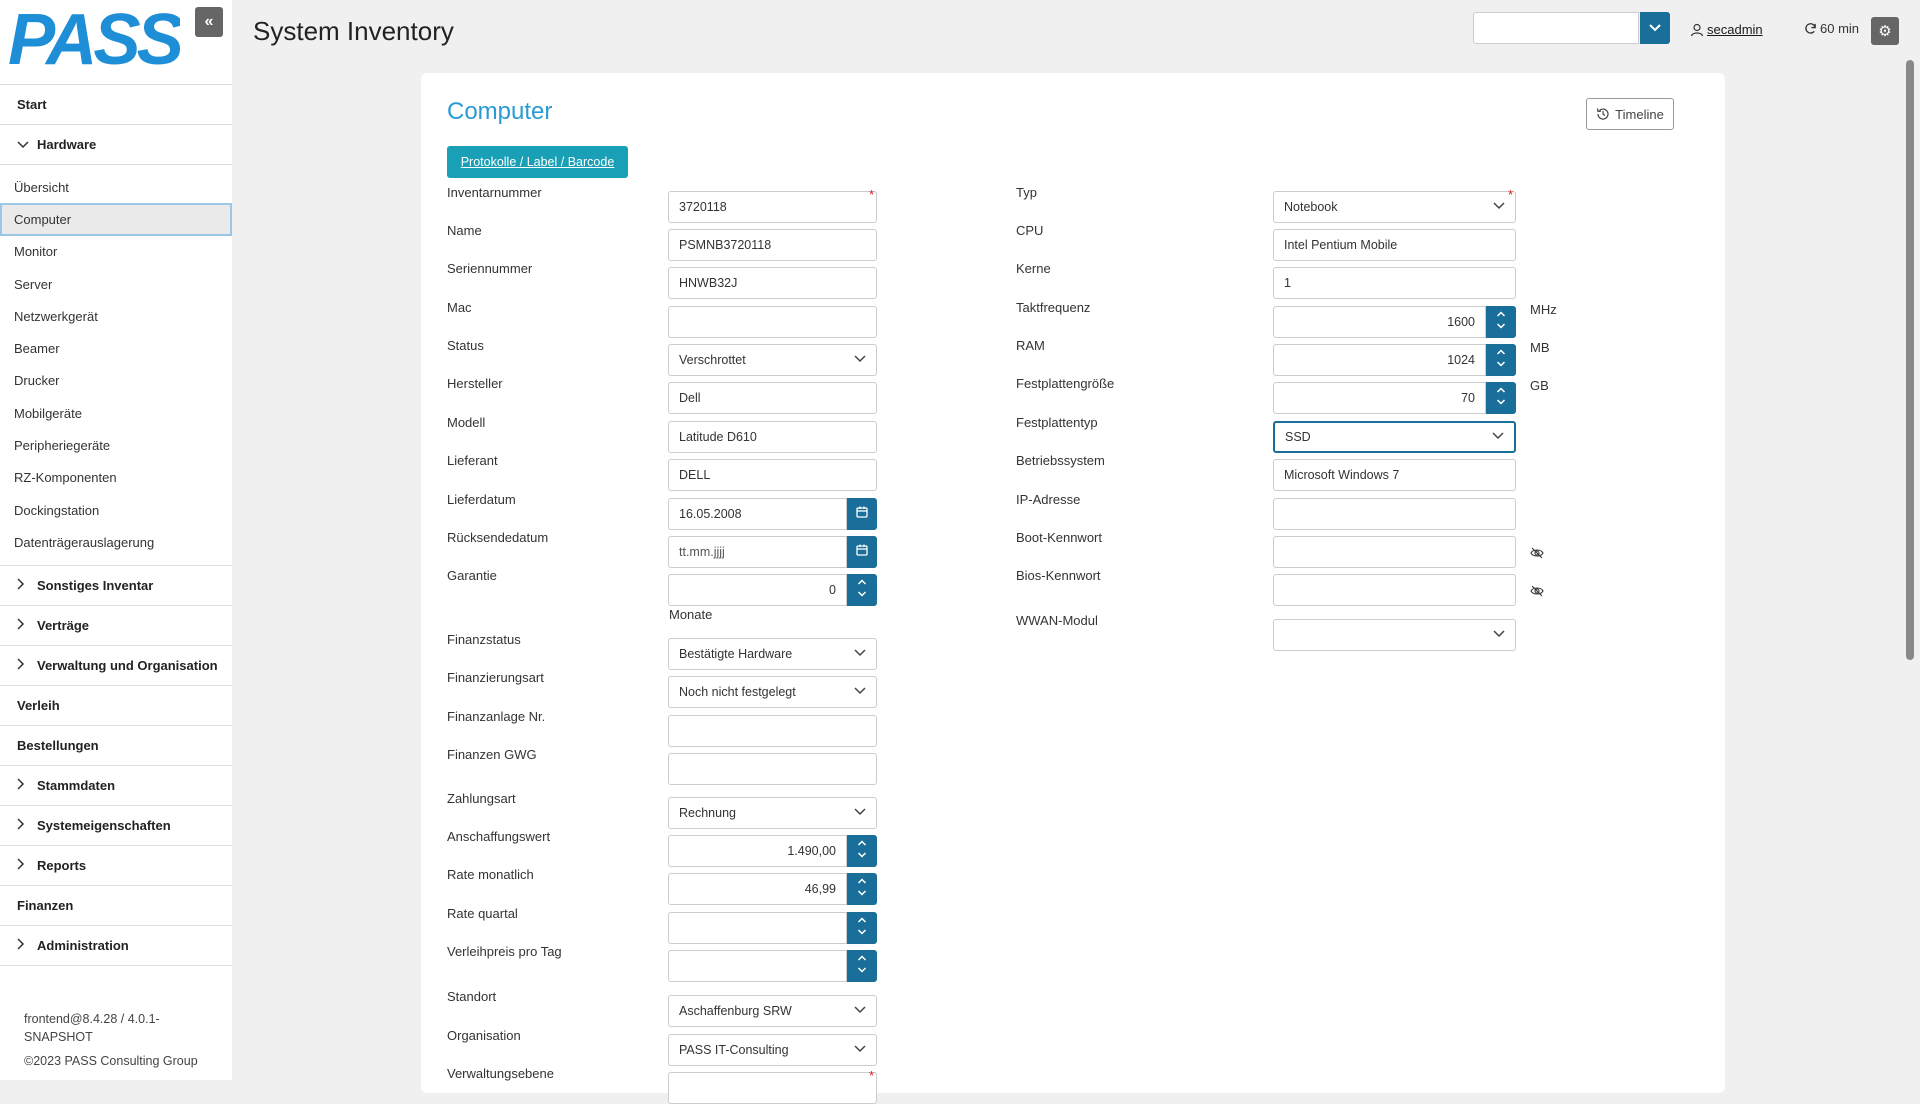 The width and height of the screenshot is (1920, 1104). Describe the element at coordinates (1556, 28) in the screenshot. I see `header-select` at that location.